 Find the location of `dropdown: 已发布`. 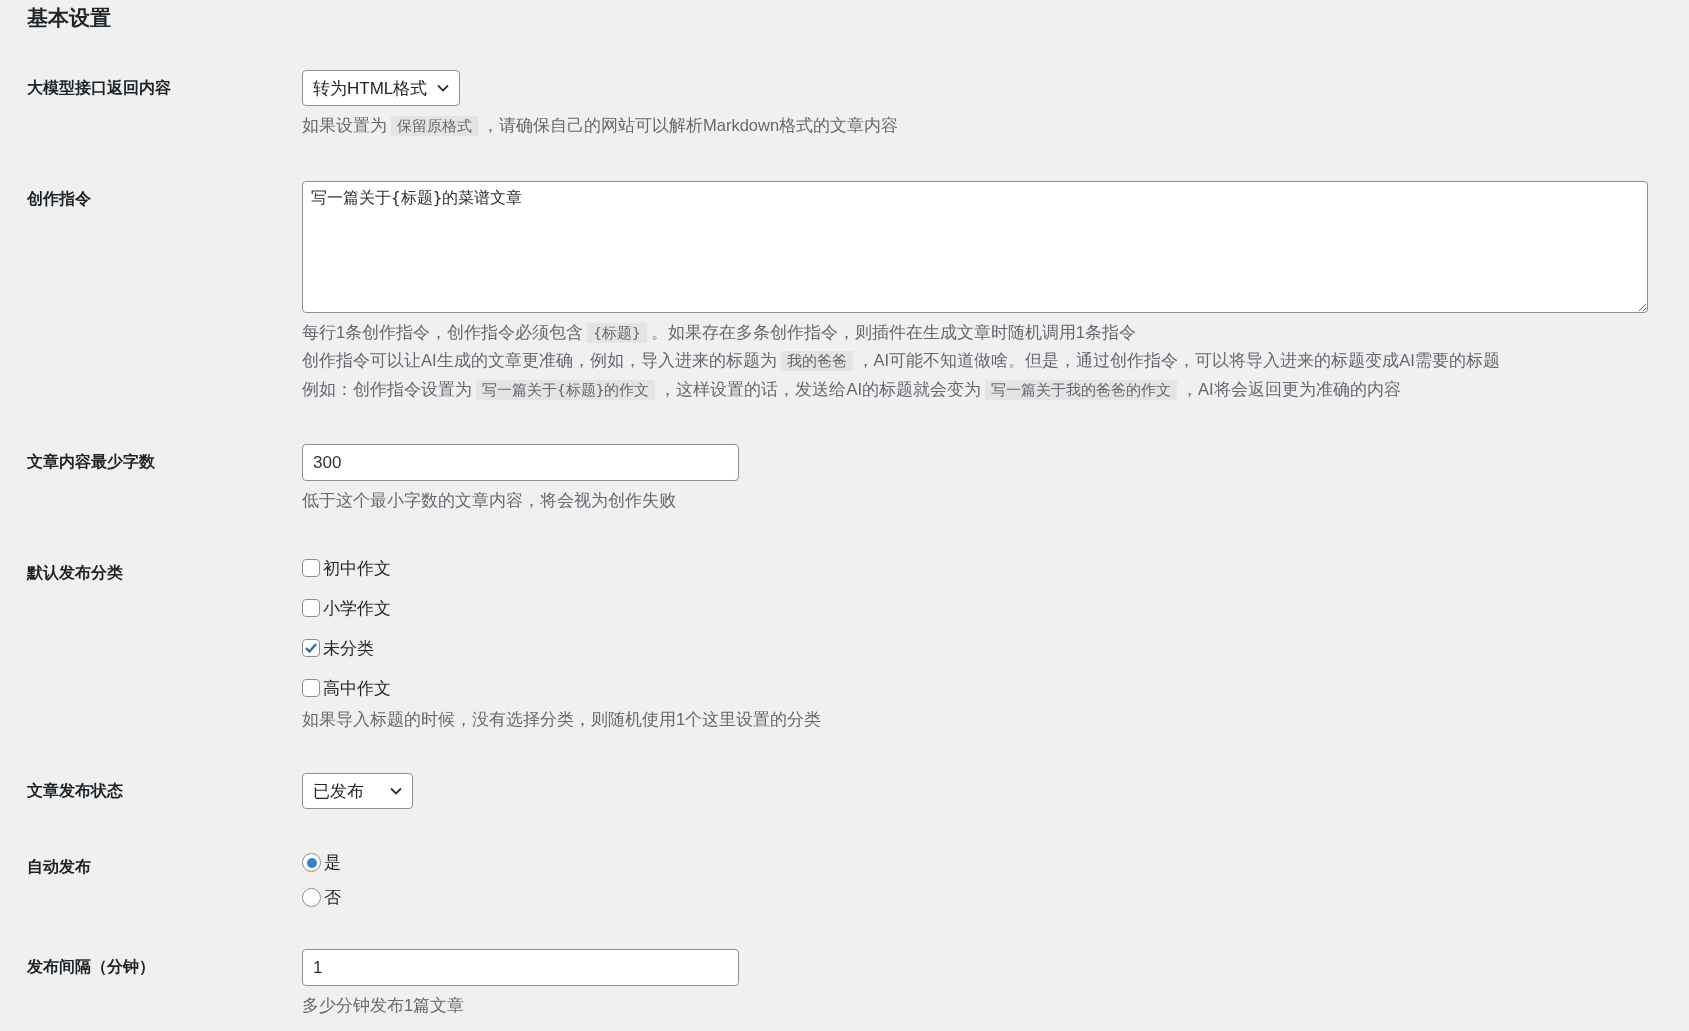

dropdown: 已发布 is located at coordinates (357, 791).